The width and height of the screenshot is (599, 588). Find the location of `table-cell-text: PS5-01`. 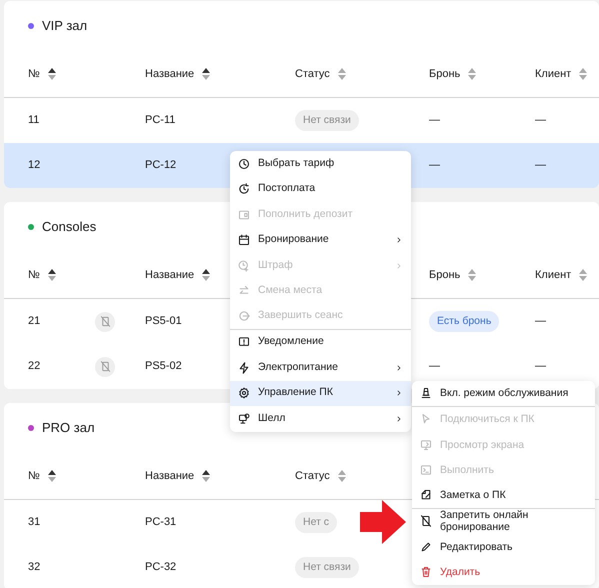

table-cell-text: PS5-01 is located at coordinates (163, 322).